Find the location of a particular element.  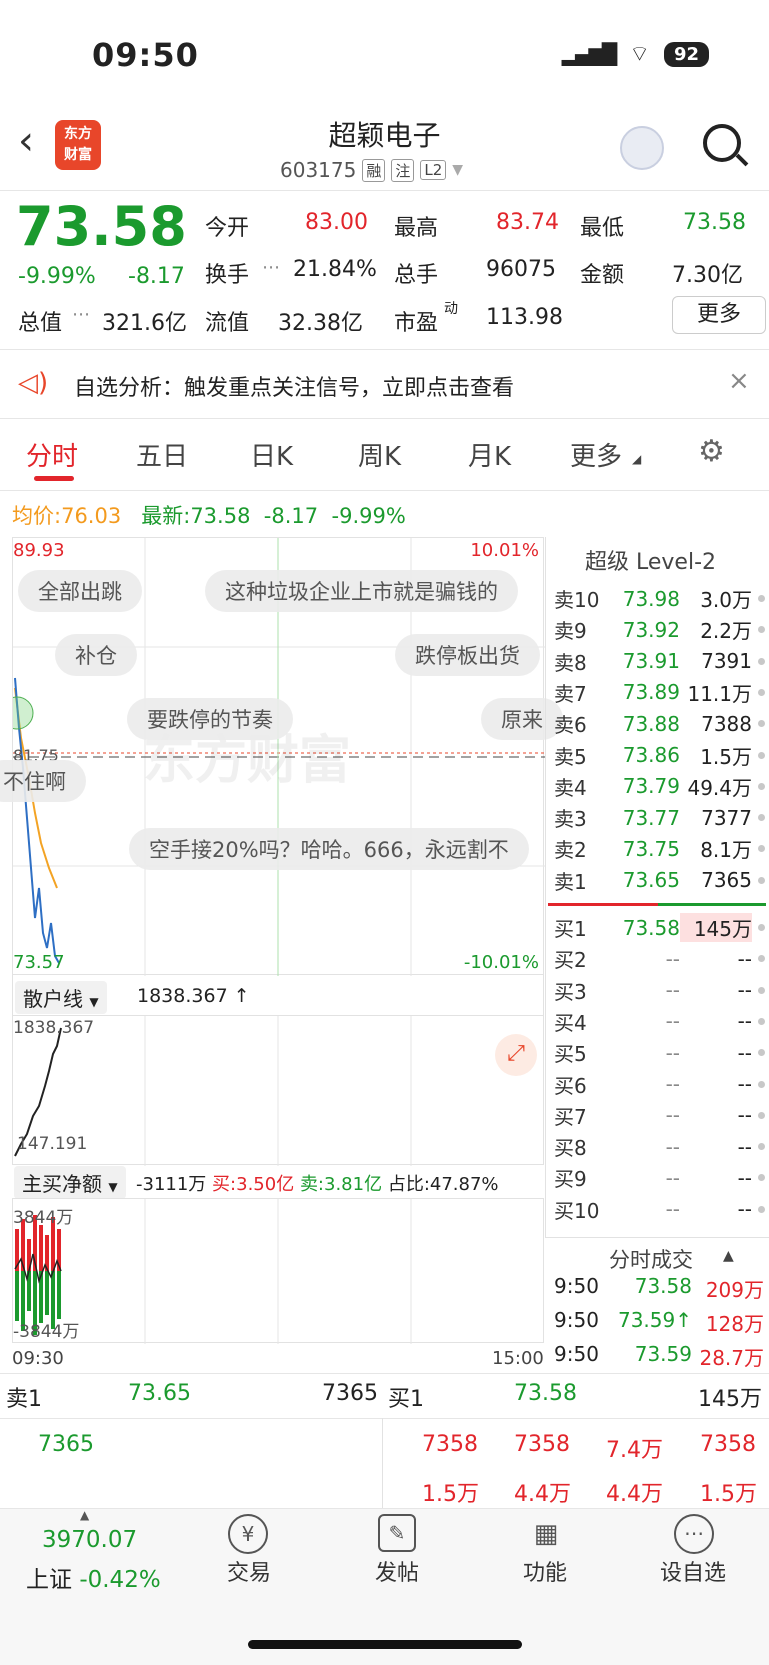

nav-functions: 功能 is located at coordinates (545, 1571).